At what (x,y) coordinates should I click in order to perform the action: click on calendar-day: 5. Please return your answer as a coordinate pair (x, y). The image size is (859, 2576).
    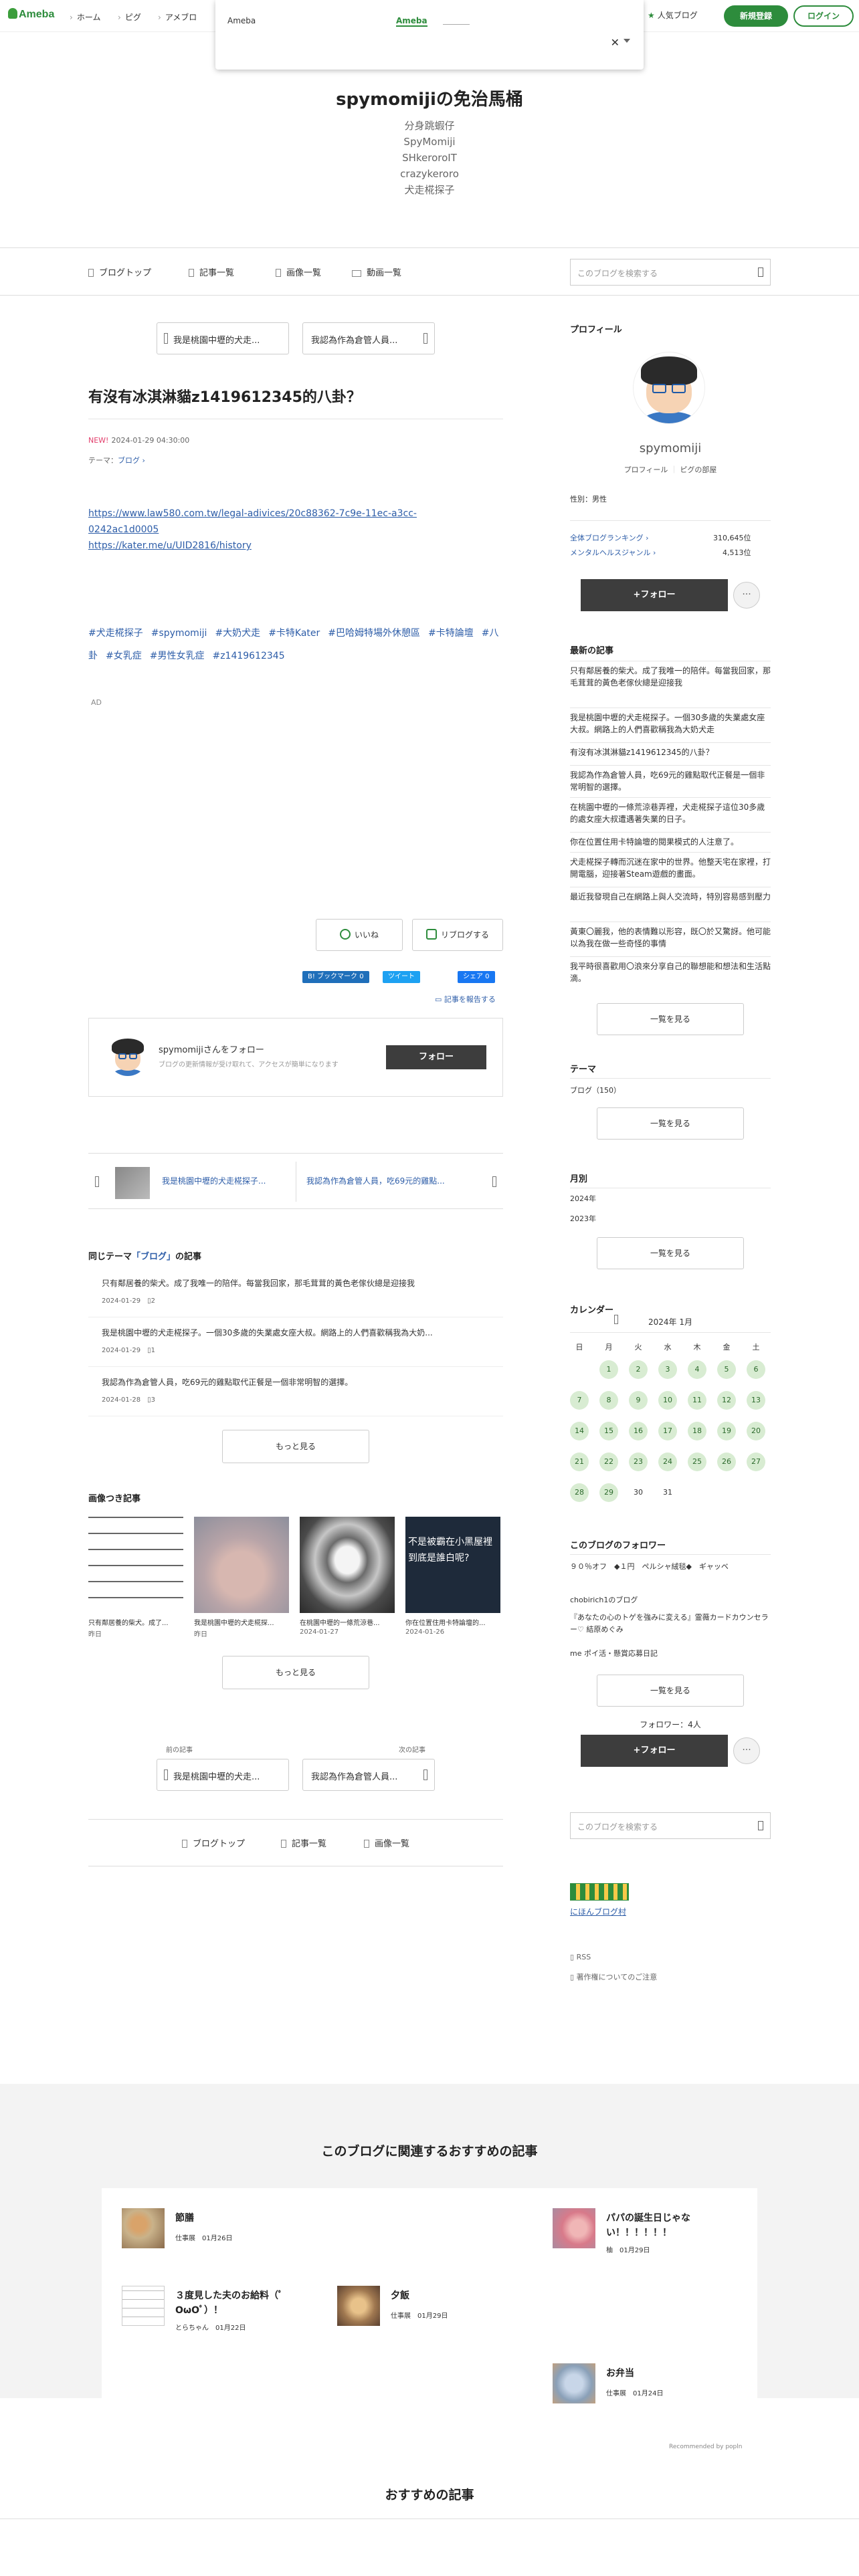
    Looking at the image, I should click on (726, 1369).